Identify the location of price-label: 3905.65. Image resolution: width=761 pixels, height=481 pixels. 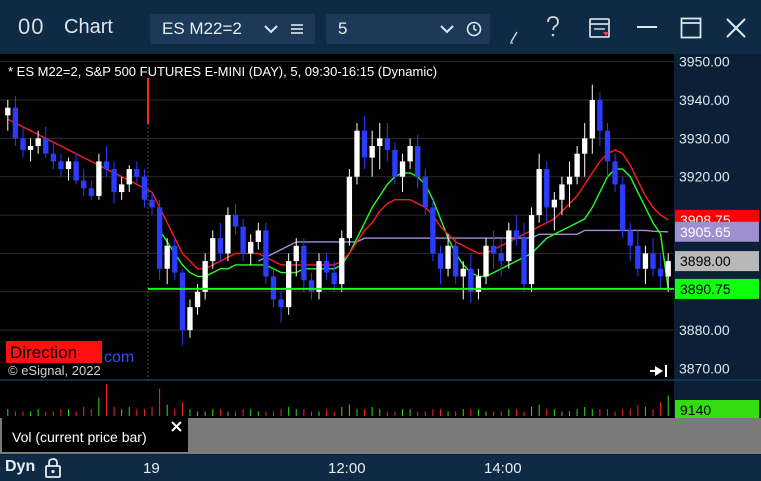
(705, 232).